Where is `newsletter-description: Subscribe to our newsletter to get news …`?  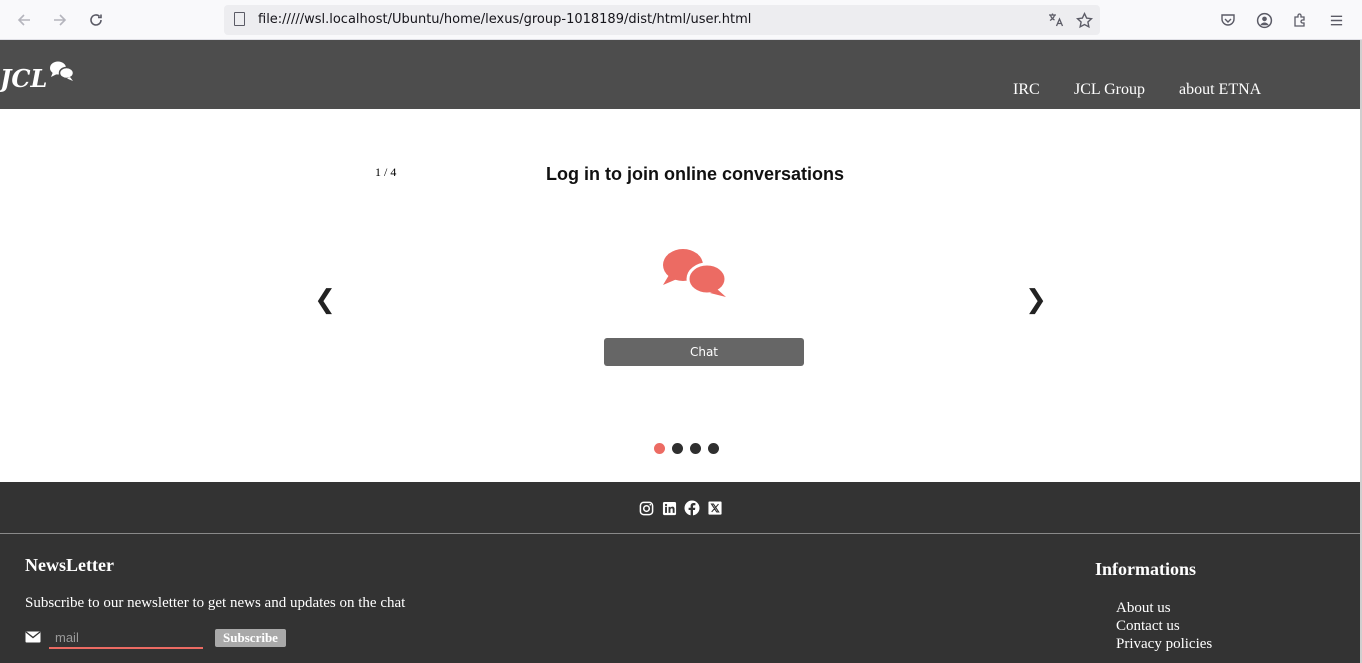
newsletter-description: Subscribe to our newsletter to get news … is located at coordinates (215, 603).